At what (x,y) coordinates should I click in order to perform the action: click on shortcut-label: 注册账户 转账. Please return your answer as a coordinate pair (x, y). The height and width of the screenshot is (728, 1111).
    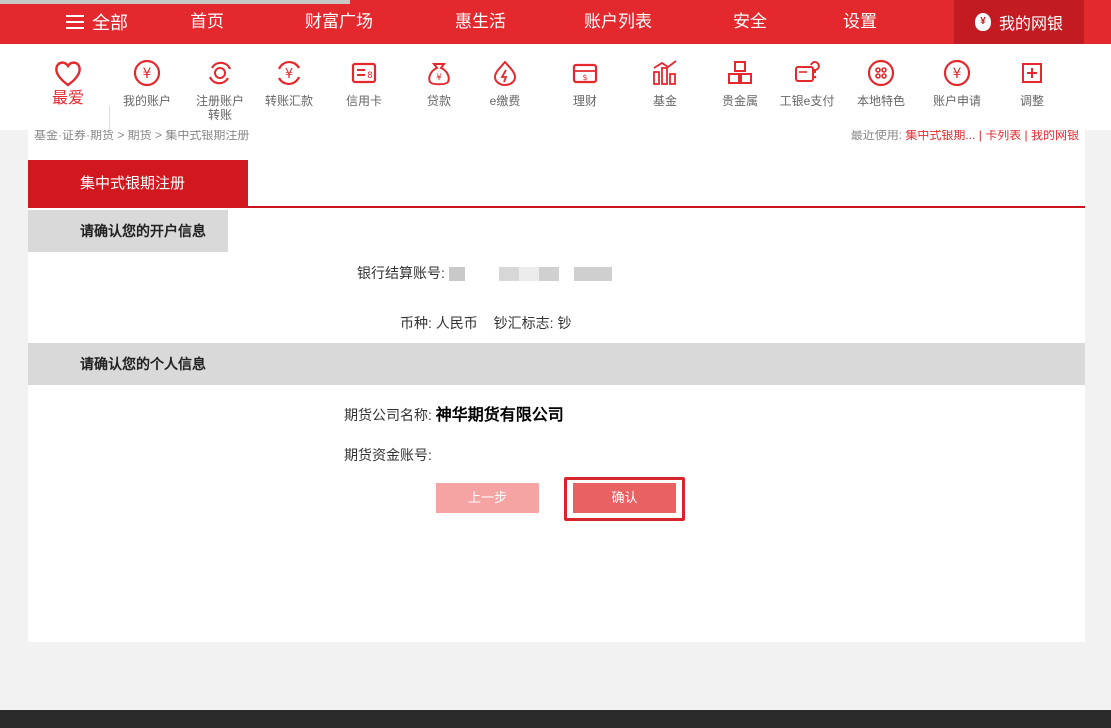
    Looking at the image, I should click on (219, 108).